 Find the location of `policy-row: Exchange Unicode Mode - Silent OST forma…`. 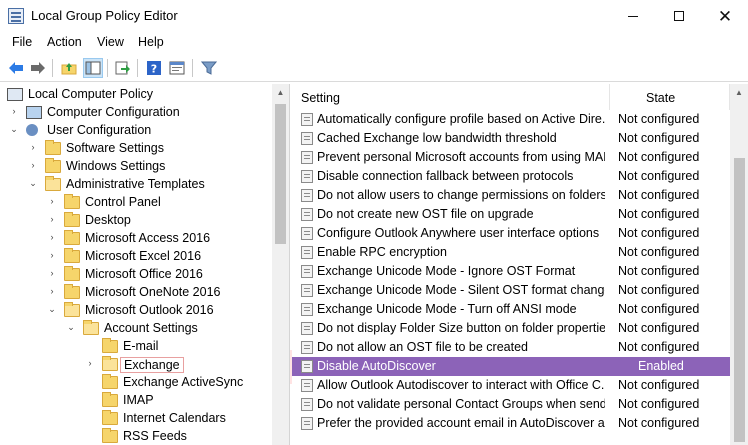

policy-row: Exchange Unicode Mode - Silent OST forma… is located at coordinates (511, 290).